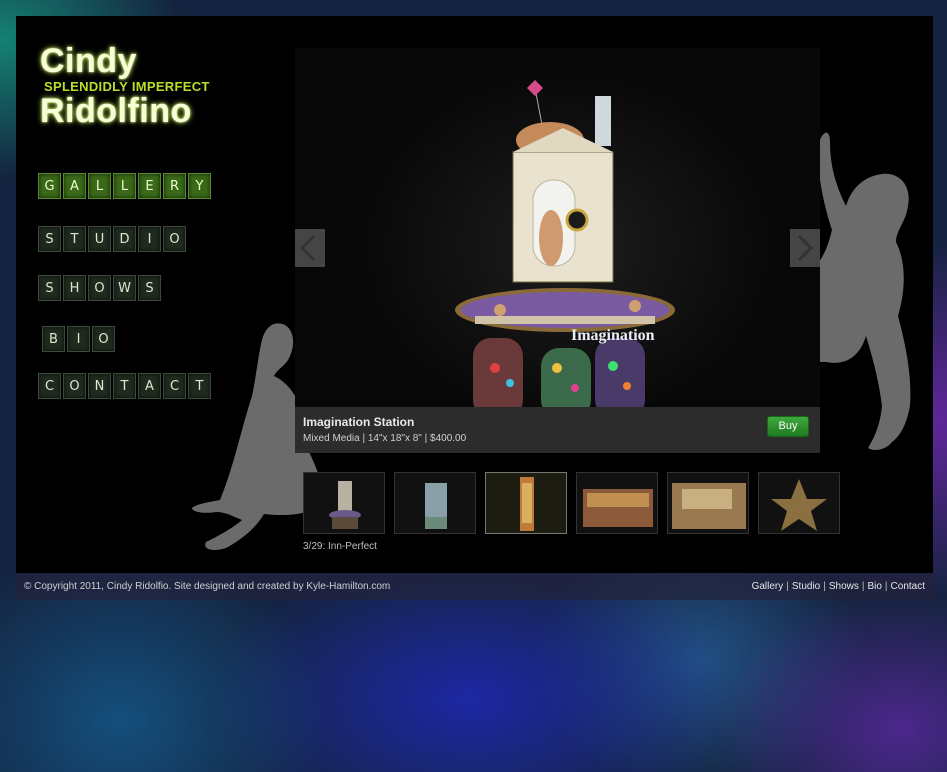  I want to click on chevron-right-icon, so click(805, 248).